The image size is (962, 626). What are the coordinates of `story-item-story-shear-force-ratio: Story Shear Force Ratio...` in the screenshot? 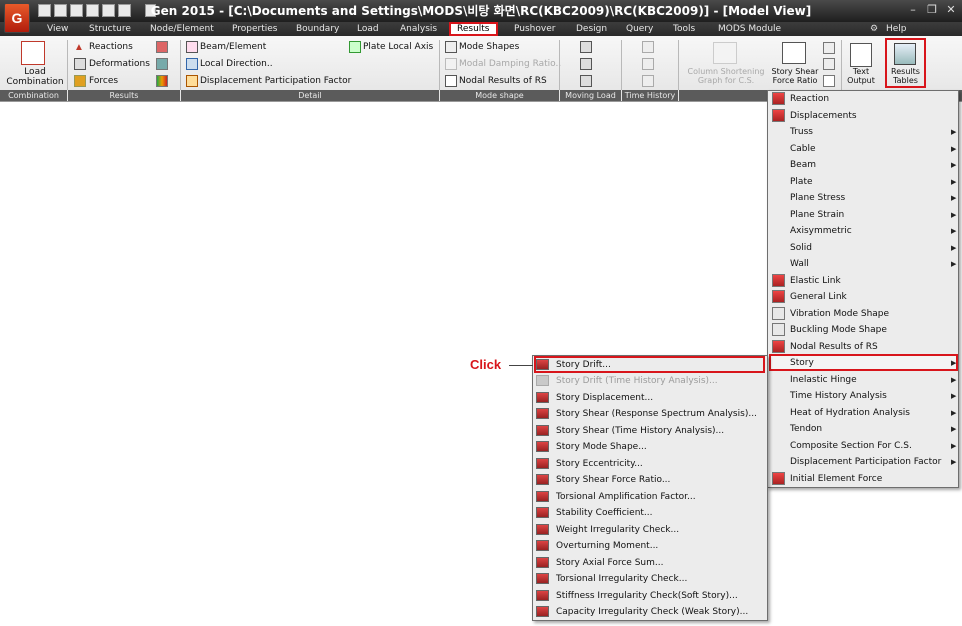 It's located at (613, 480).